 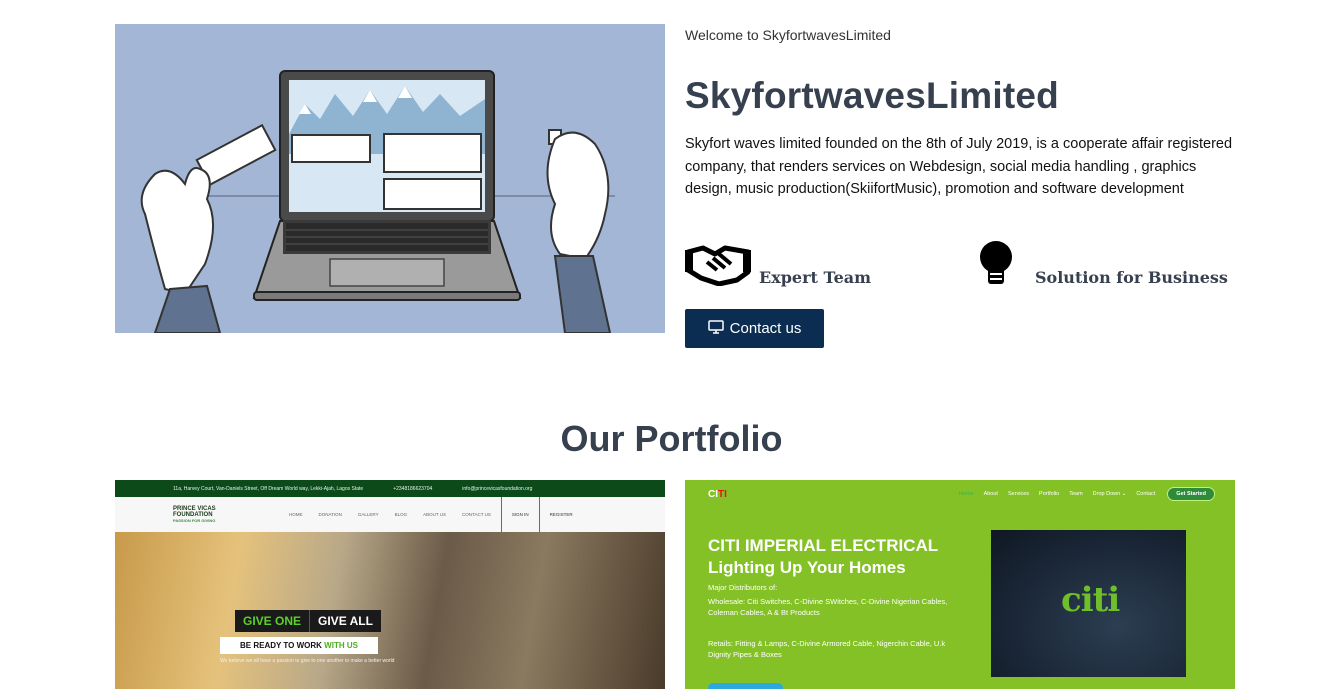 I want to click on pv-give-banner: GIVE ONE GIVE ALL, so click(x=308, y=621).